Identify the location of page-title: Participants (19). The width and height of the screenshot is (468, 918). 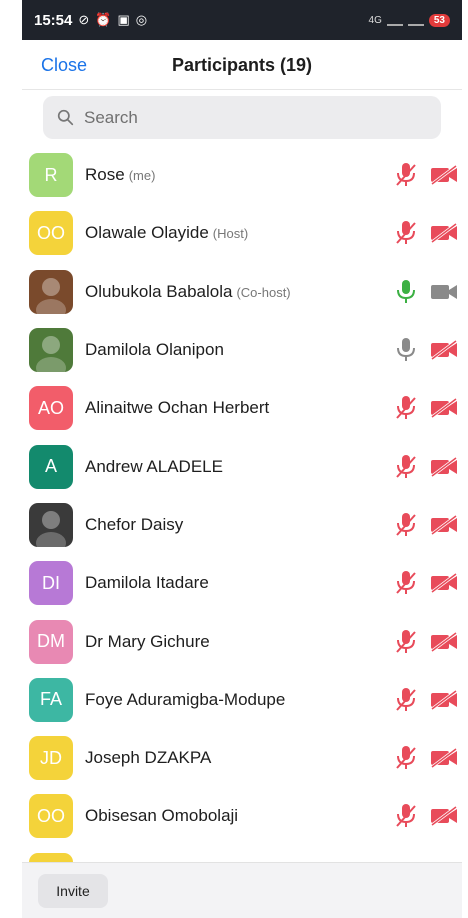
(242, 64).